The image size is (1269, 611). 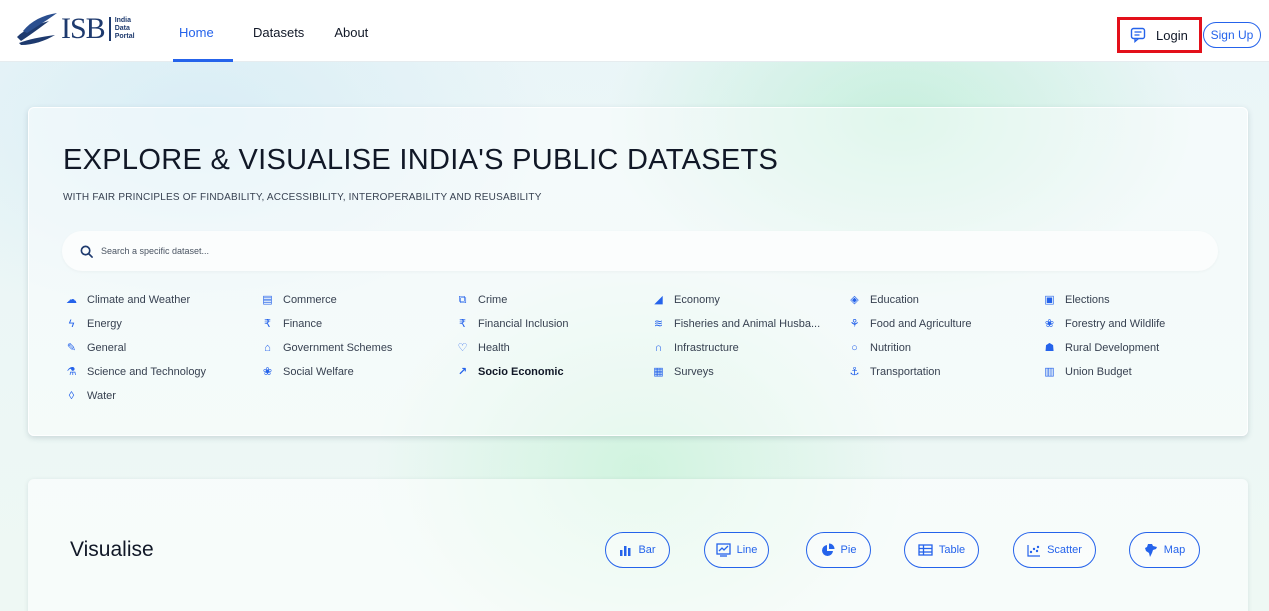 I want to click on category-link: ☗ Rural Development, so click(x=1101, y=348).